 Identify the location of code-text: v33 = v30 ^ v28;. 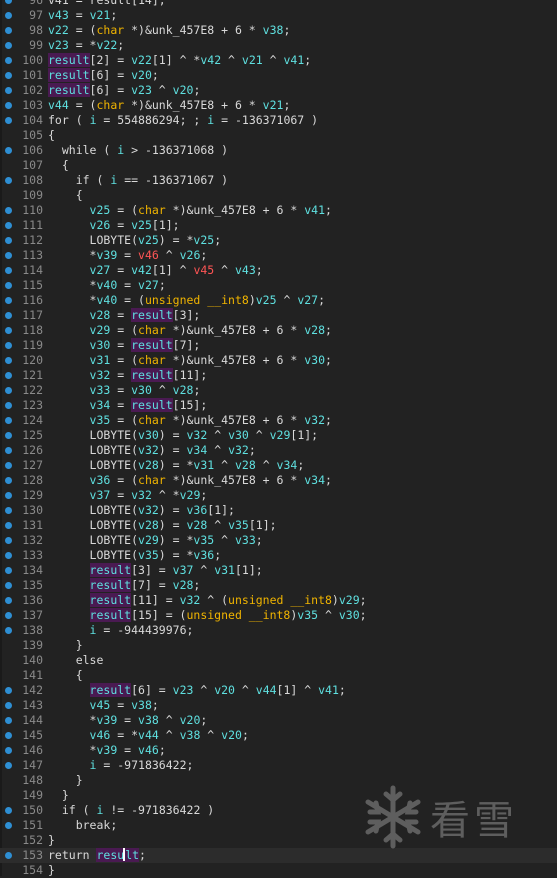
(145, 390).